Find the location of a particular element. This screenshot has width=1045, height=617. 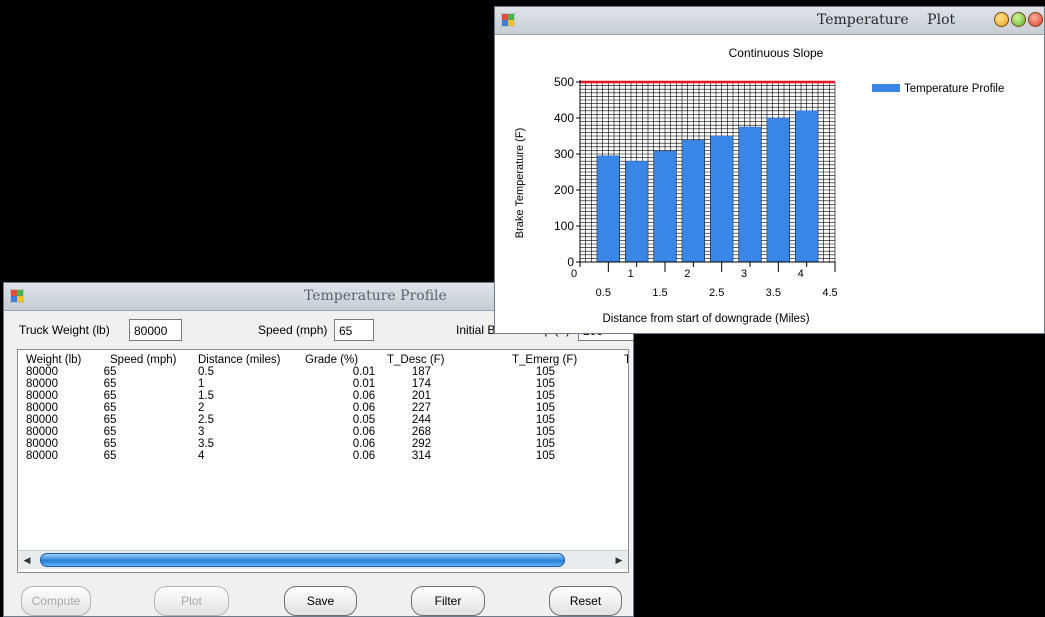

table-cell: 227 is located at coordinates (421, 408).